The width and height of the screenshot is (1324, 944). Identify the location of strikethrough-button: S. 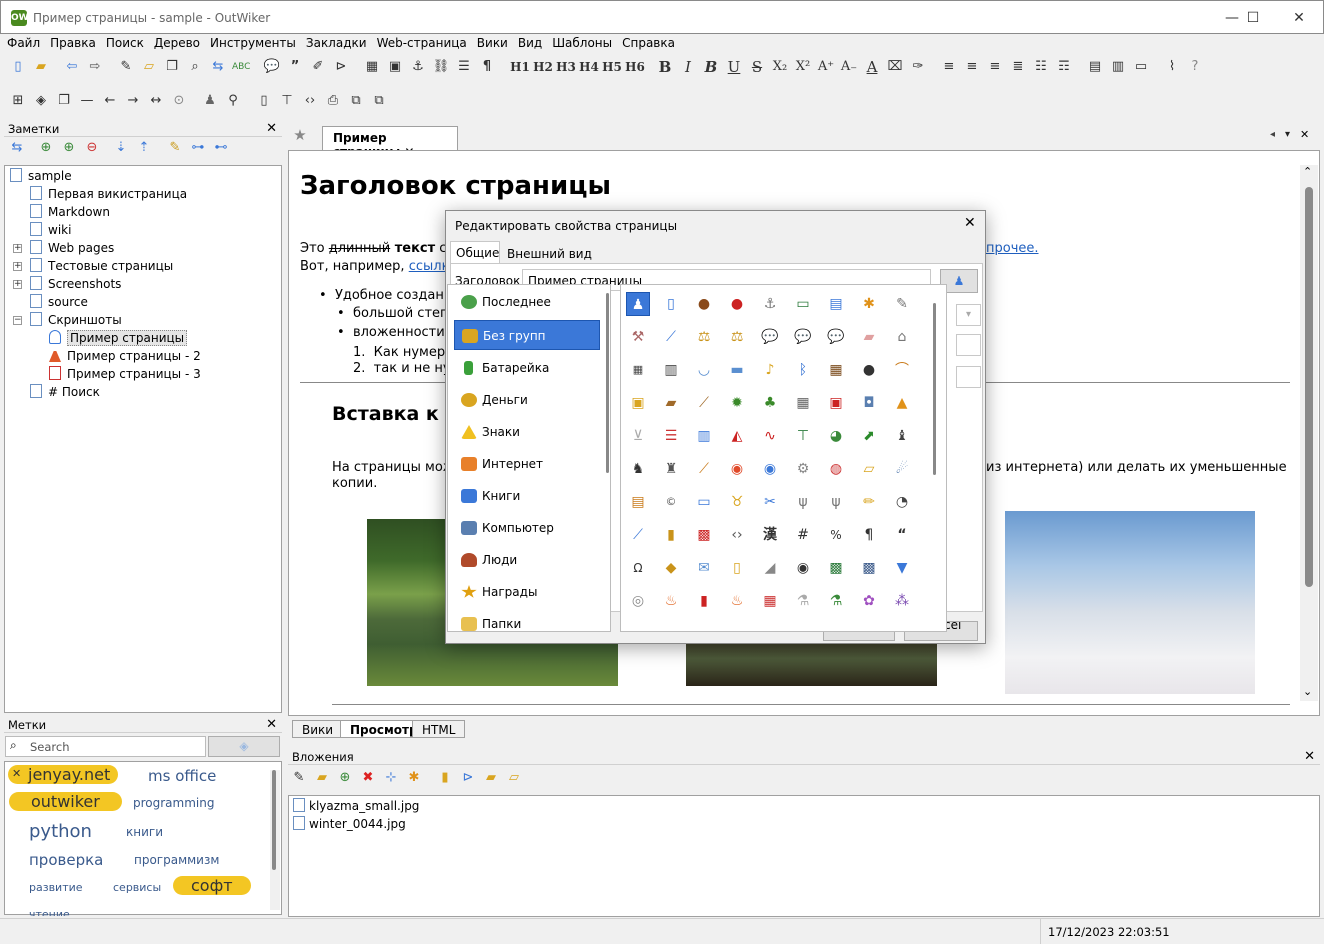
(757, 67).